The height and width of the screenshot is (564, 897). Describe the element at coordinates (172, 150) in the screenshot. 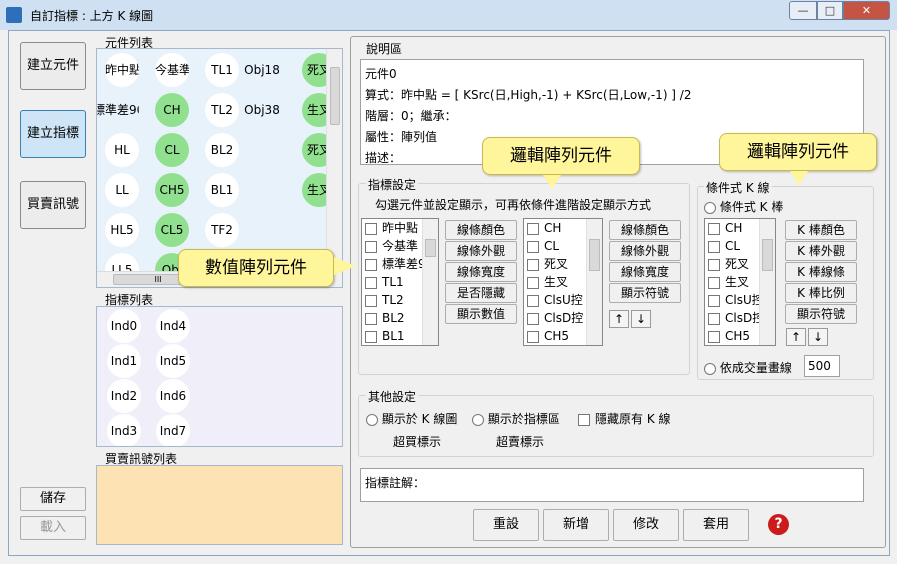

I see `element-node: CL` at that location.